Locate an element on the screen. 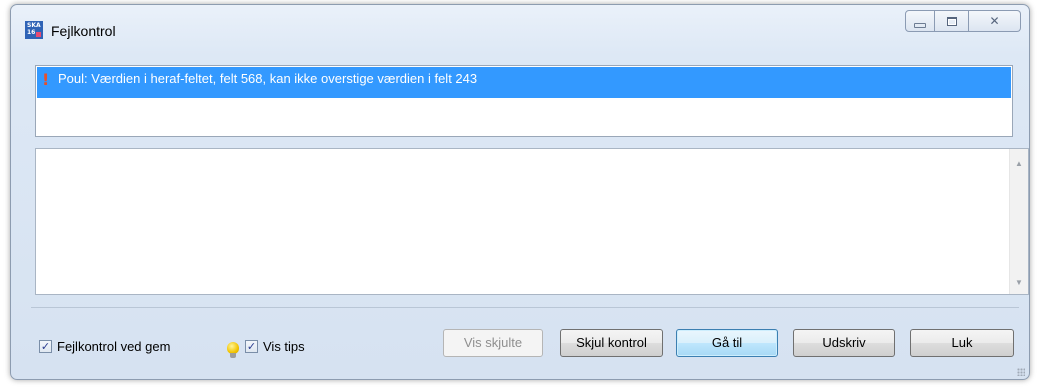  app-icon: SKA 16 is located at coordinates (34, 30).